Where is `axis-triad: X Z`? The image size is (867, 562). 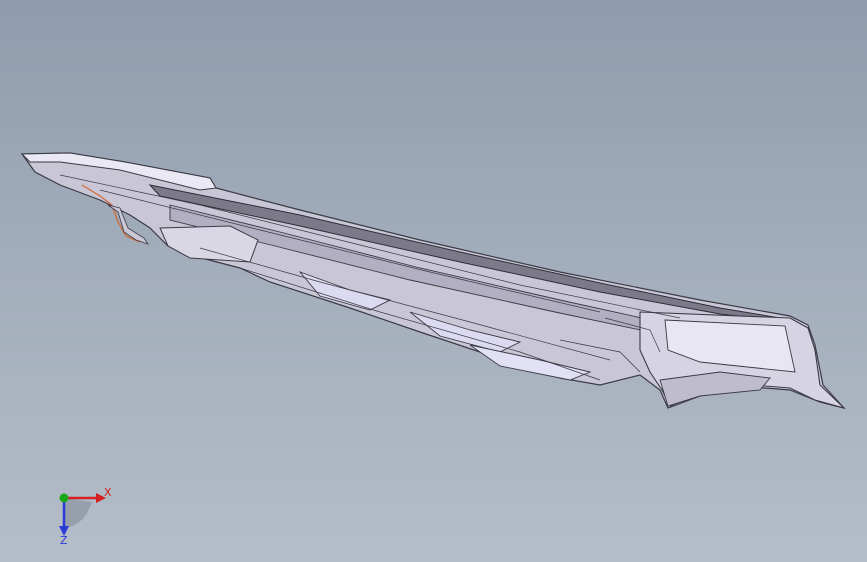 axis-triad: X Z is located at coordinates (80, 513).